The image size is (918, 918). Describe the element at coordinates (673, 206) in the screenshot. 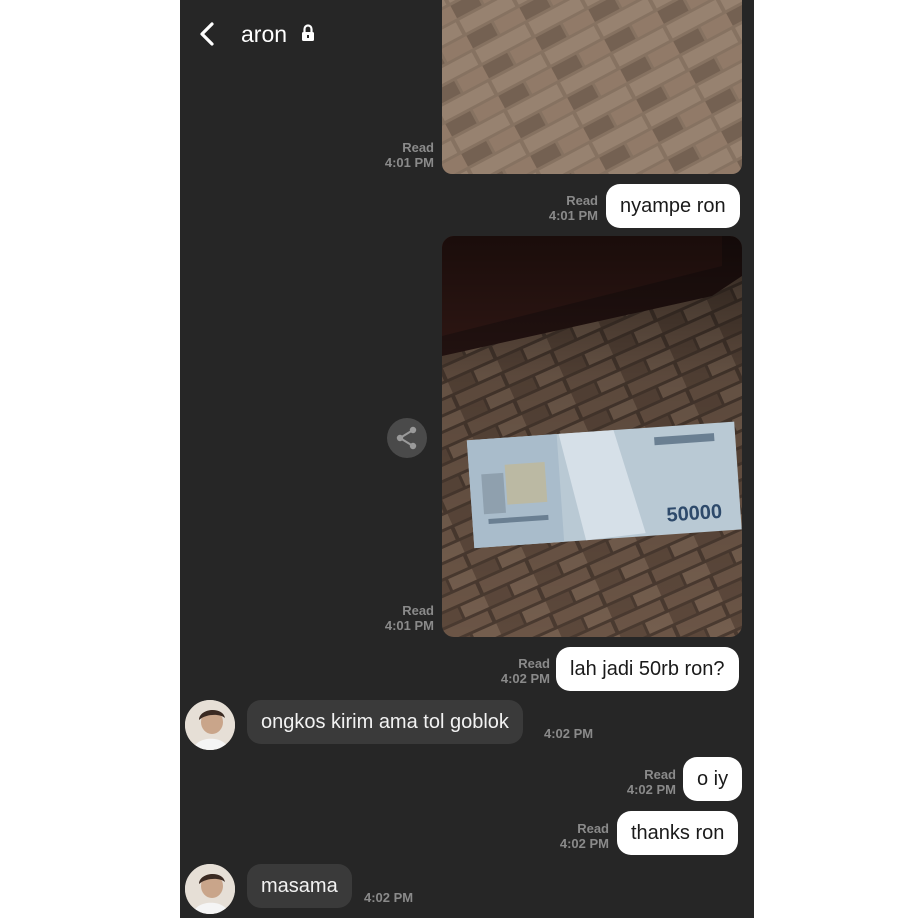

I see `message-bubble-outgoing: nyampe ron` at that location.